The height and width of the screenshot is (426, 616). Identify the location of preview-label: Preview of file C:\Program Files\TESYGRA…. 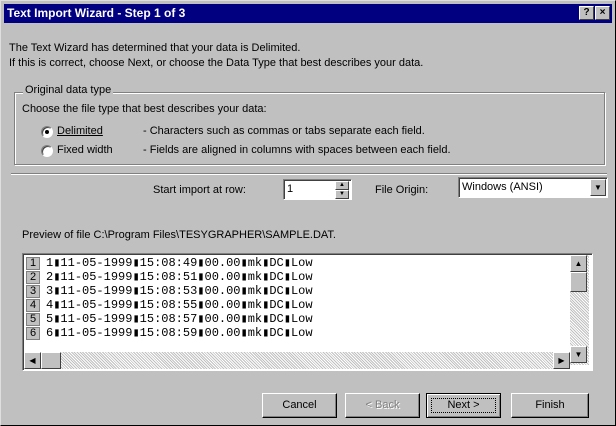
(179, 235).